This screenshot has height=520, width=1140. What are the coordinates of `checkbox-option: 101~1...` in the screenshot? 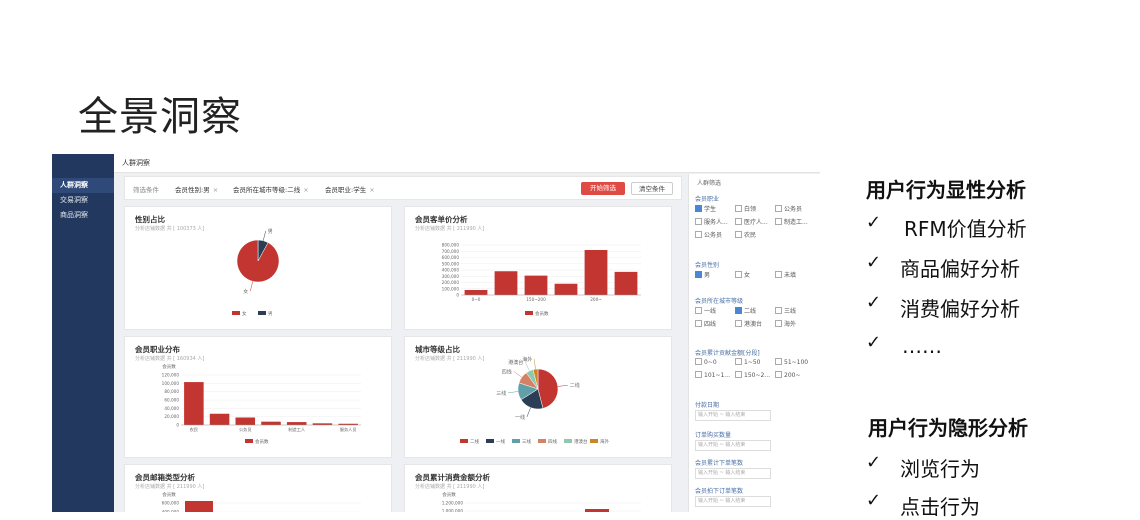 It's located at (712, 375).